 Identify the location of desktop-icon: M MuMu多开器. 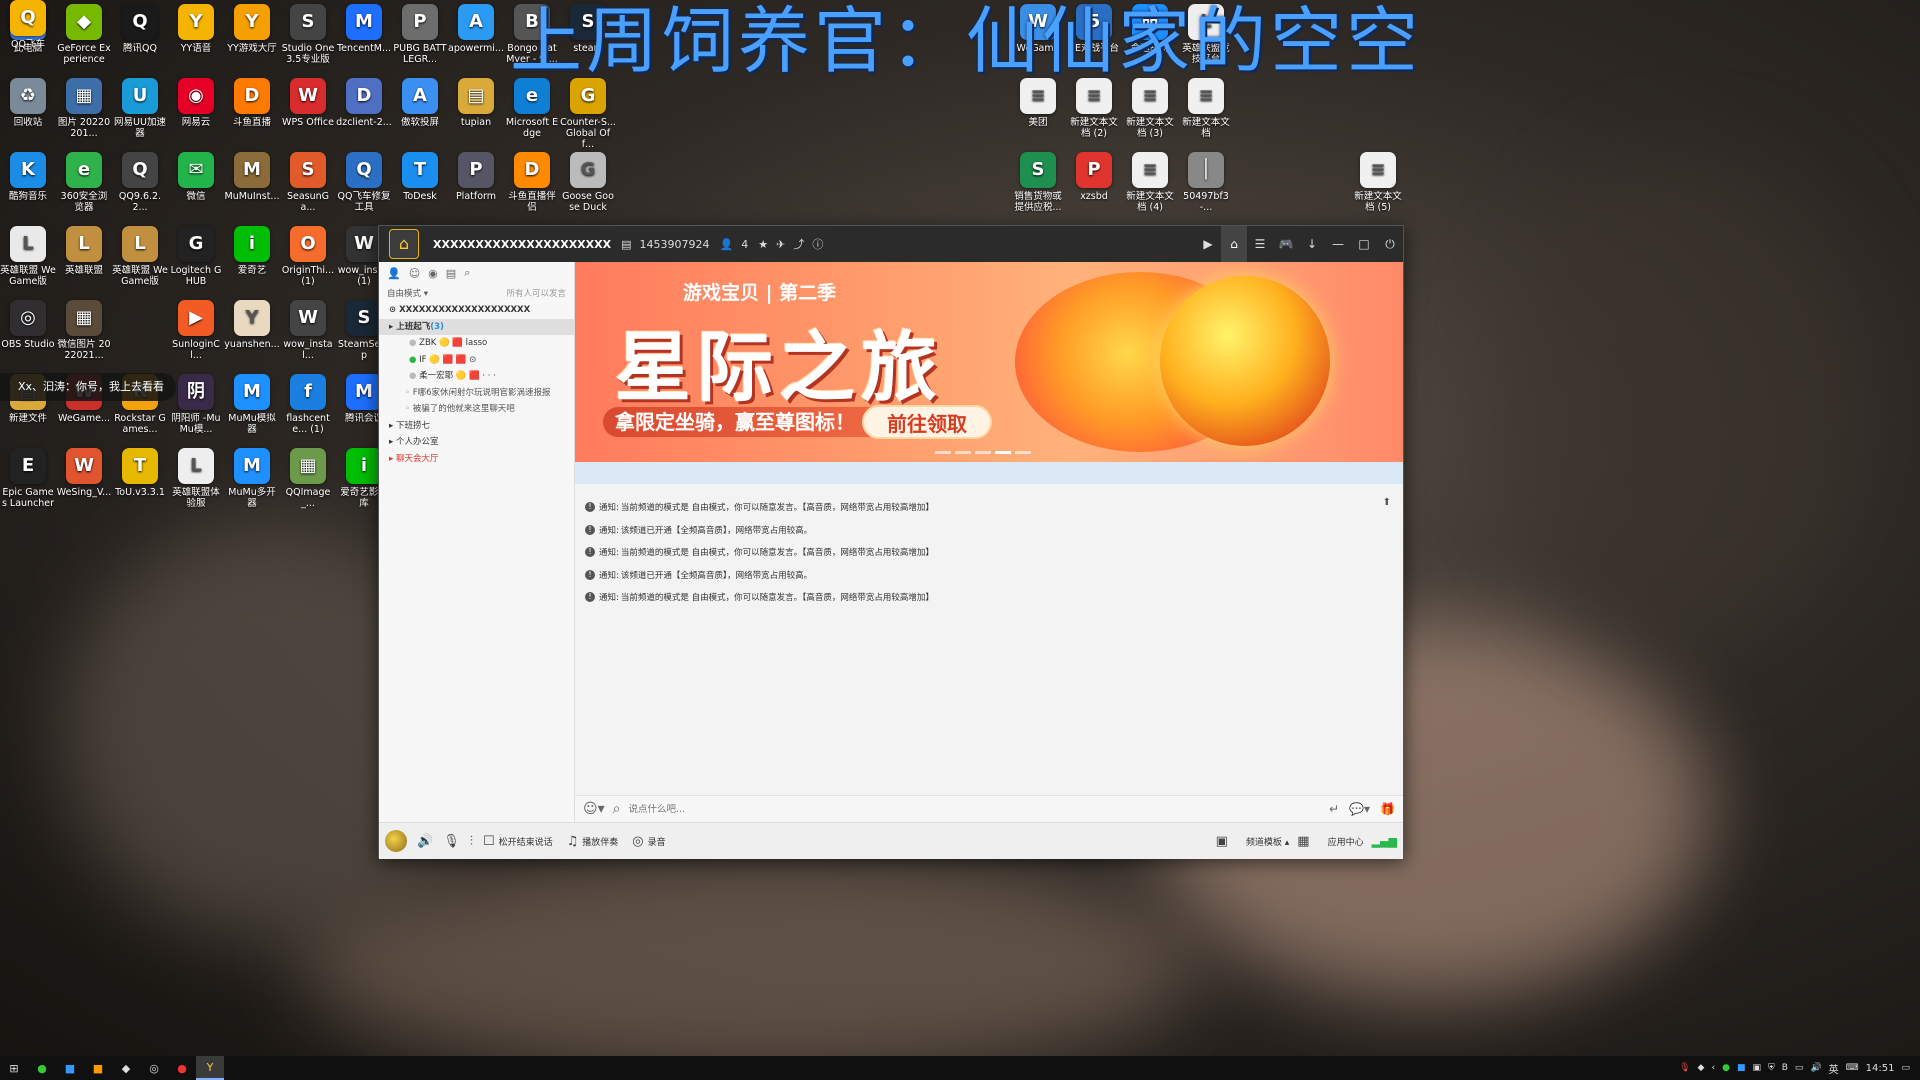
(252, 478).